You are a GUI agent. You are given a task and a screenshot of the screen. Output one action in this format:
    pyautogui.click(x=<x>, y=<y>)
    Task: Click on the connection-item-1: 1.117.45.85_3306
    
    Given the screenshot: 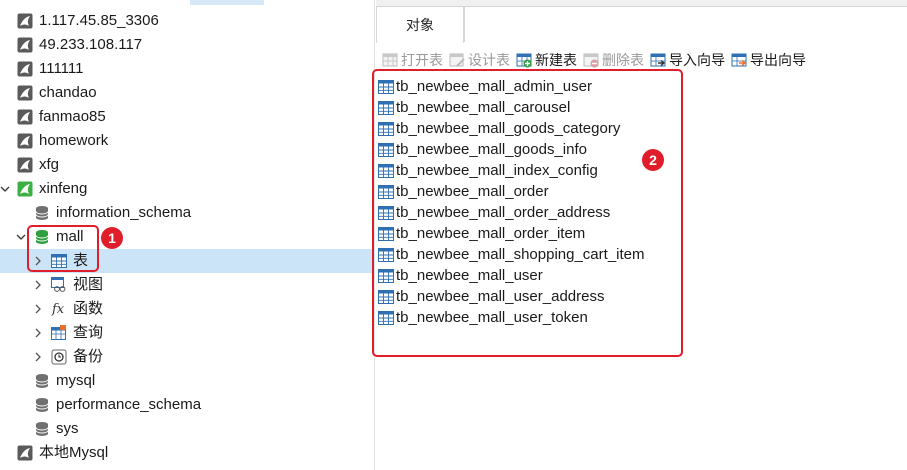 What is the action you would take?
    pyautogui.click(x=187, y=21)
    